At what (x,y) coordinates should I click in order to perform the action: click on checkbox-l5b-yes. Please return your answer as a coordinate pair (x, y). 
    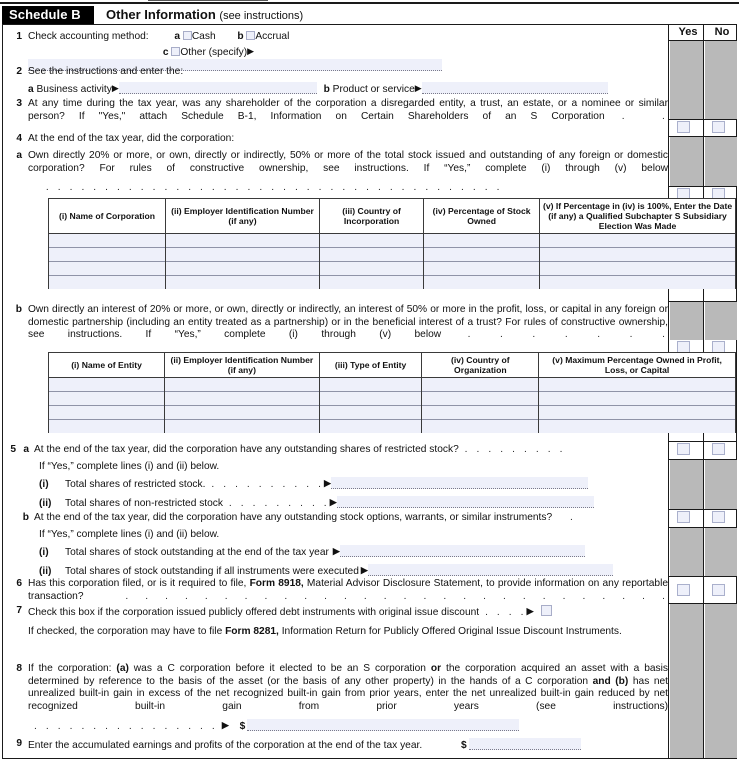
    Looking at the image, I should click on (683, 517).